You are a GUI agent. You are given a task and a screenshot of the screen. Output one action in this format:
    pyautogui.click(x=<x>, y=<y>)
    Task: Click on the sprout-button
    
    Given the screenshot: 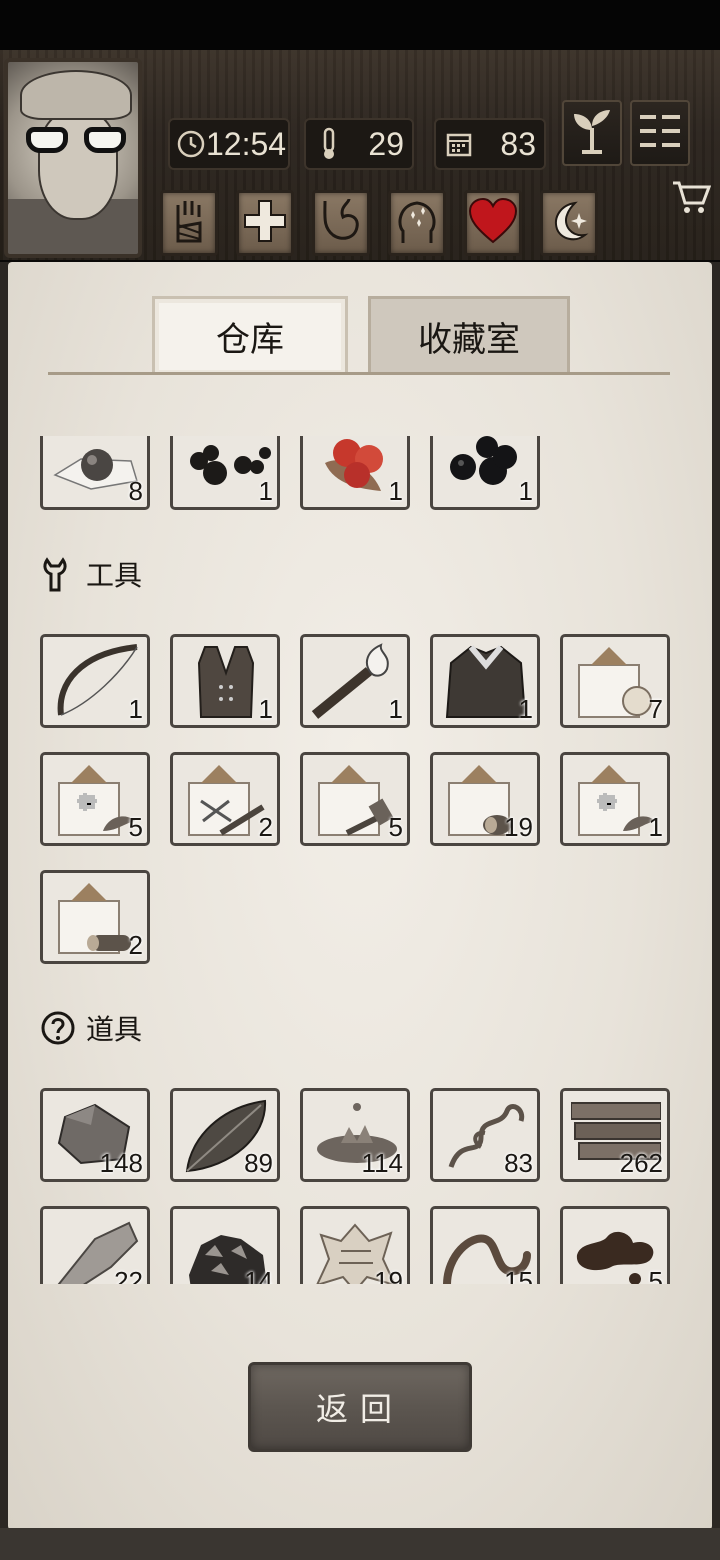 What is the action you would take?
    pyautogui.click(x=592, y=133)
    